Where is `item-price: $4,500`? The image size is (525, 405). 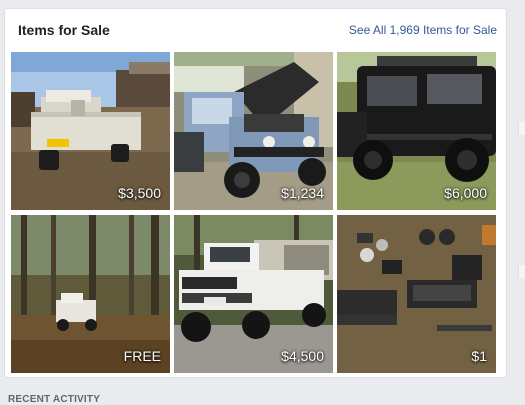
item-price: $4,500 is located at coordinates (302, 356).